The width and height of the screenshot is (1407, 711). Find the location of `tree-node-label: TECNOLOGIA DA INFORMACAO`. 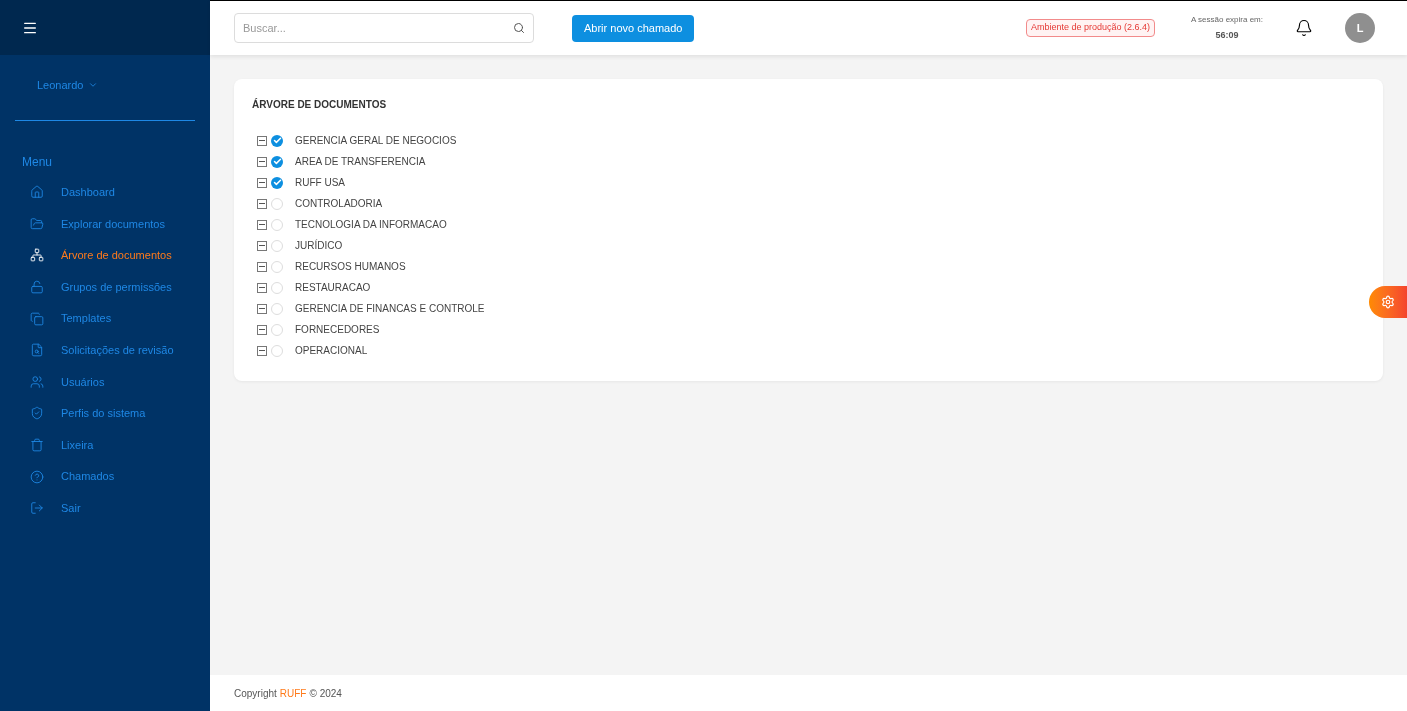

tree-node-label: TECNOLOGIA DA INFORMACAO is located at coordinates (371, 224).